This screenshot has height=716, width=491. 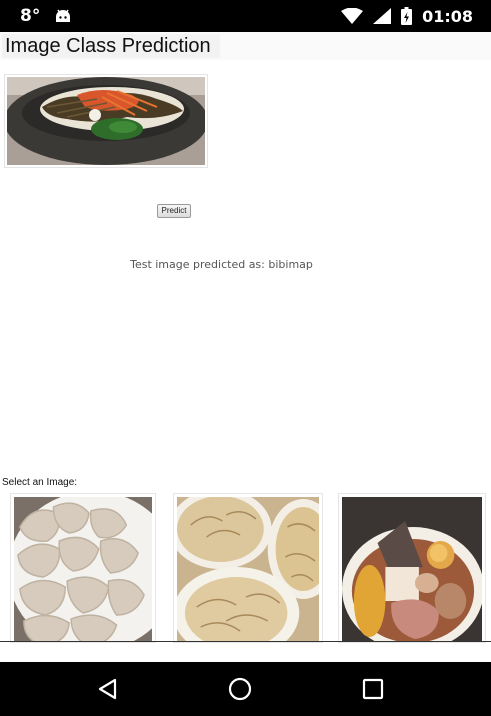 What do you see at coordinates (245, 641) in the screenshot?
I see `divider-line` at bounding box center [245, 641].